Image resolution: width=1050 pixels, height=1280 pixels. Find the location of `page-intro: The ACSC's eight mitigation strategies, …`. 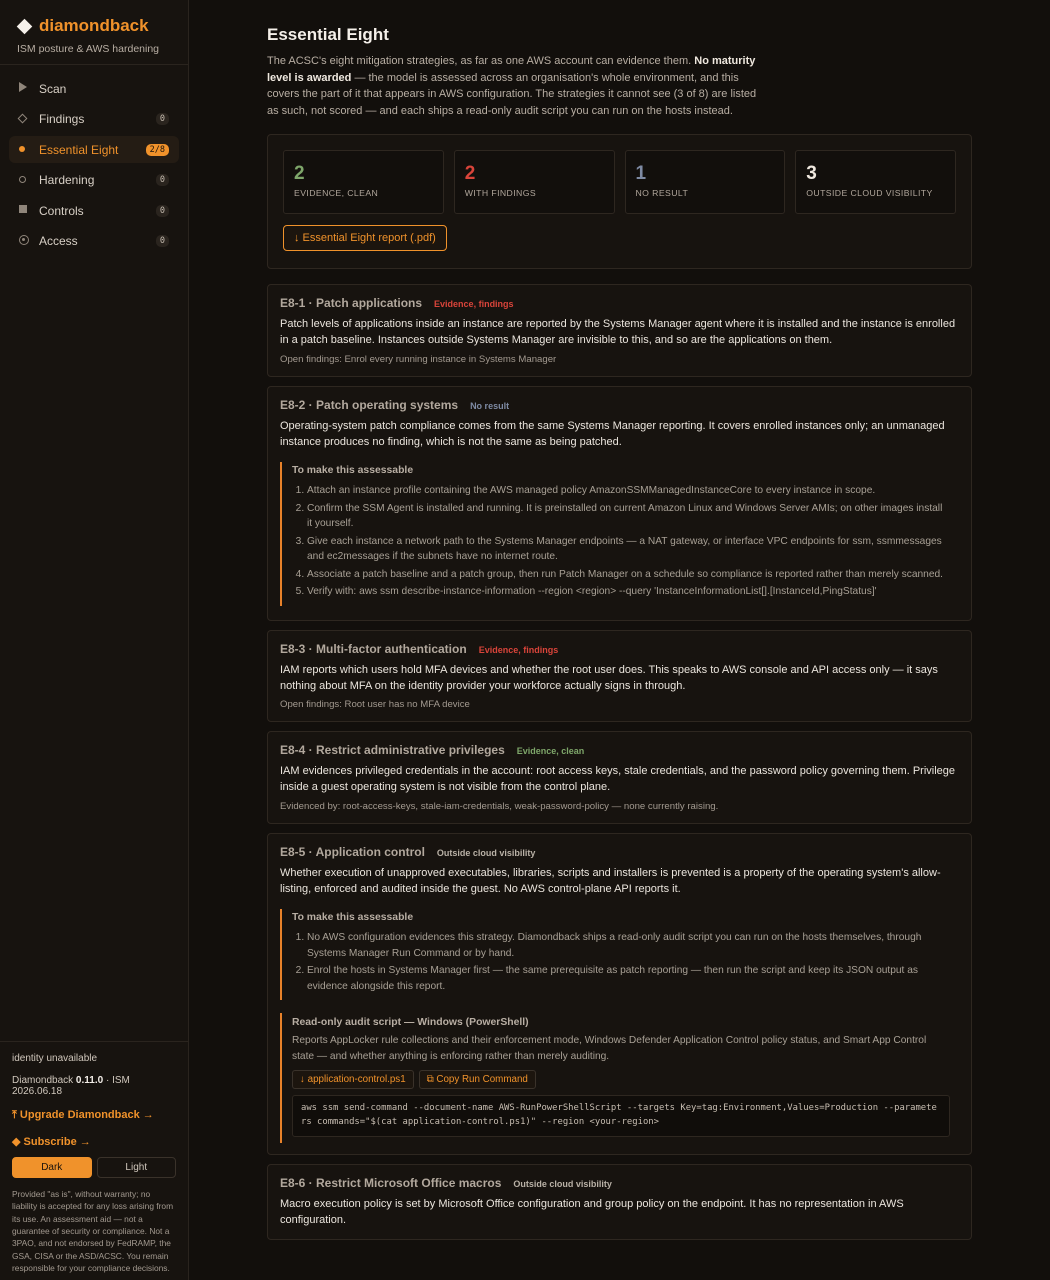

page-intro: The ACSC's eight mitigation strategies, … is located at coordinates (517, 86).